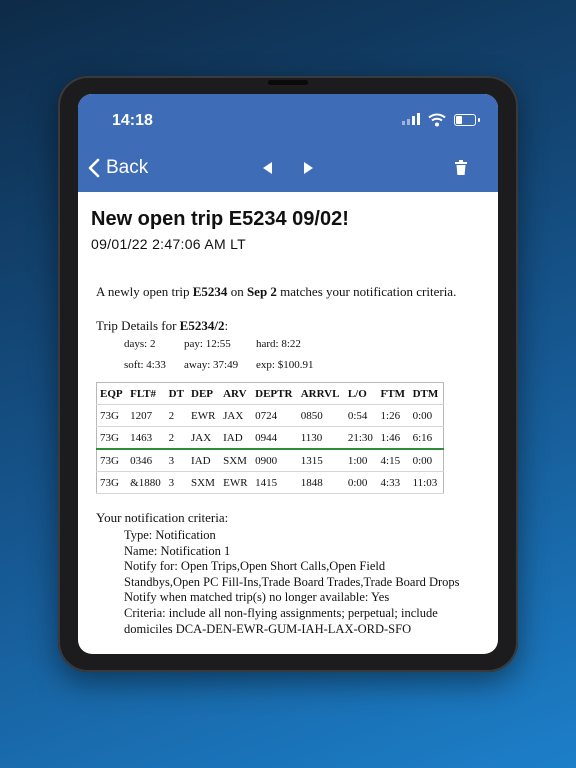 This screenshot has height=768, width=576. I want to click on stat-hard: hard: 8:22, so click(278, 344).